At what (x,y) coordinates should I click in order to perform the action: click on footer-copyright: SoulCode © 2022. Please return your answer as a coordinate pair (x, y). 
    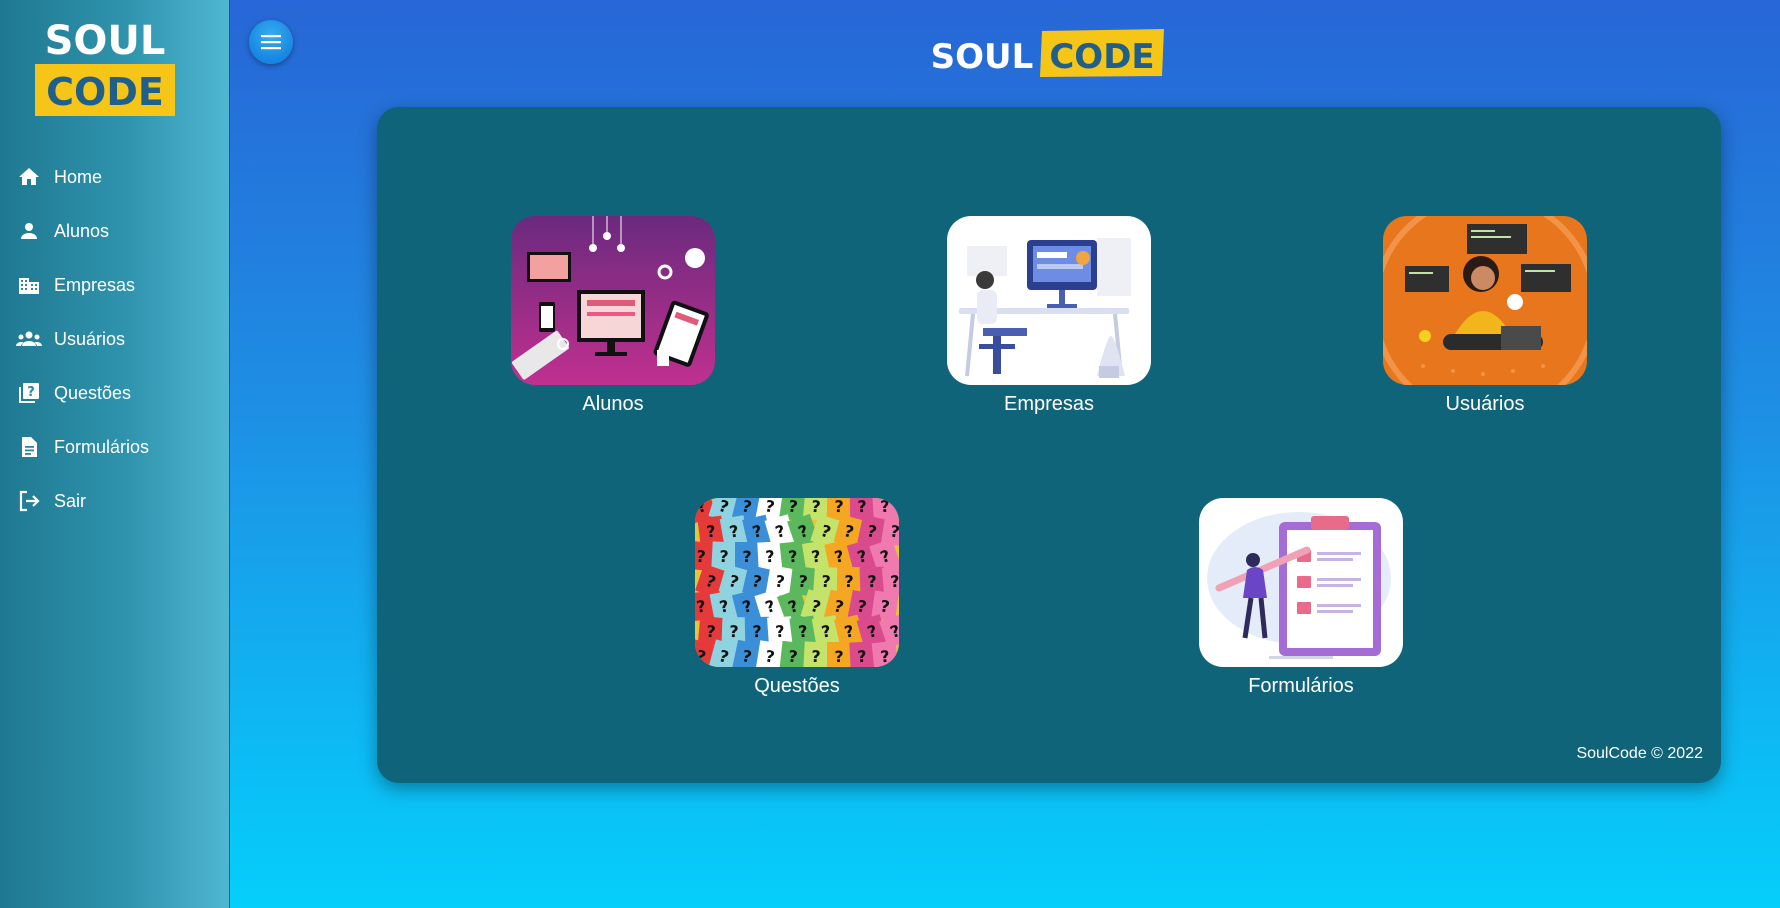
    Looking at the image, I should click on (1639, 753).